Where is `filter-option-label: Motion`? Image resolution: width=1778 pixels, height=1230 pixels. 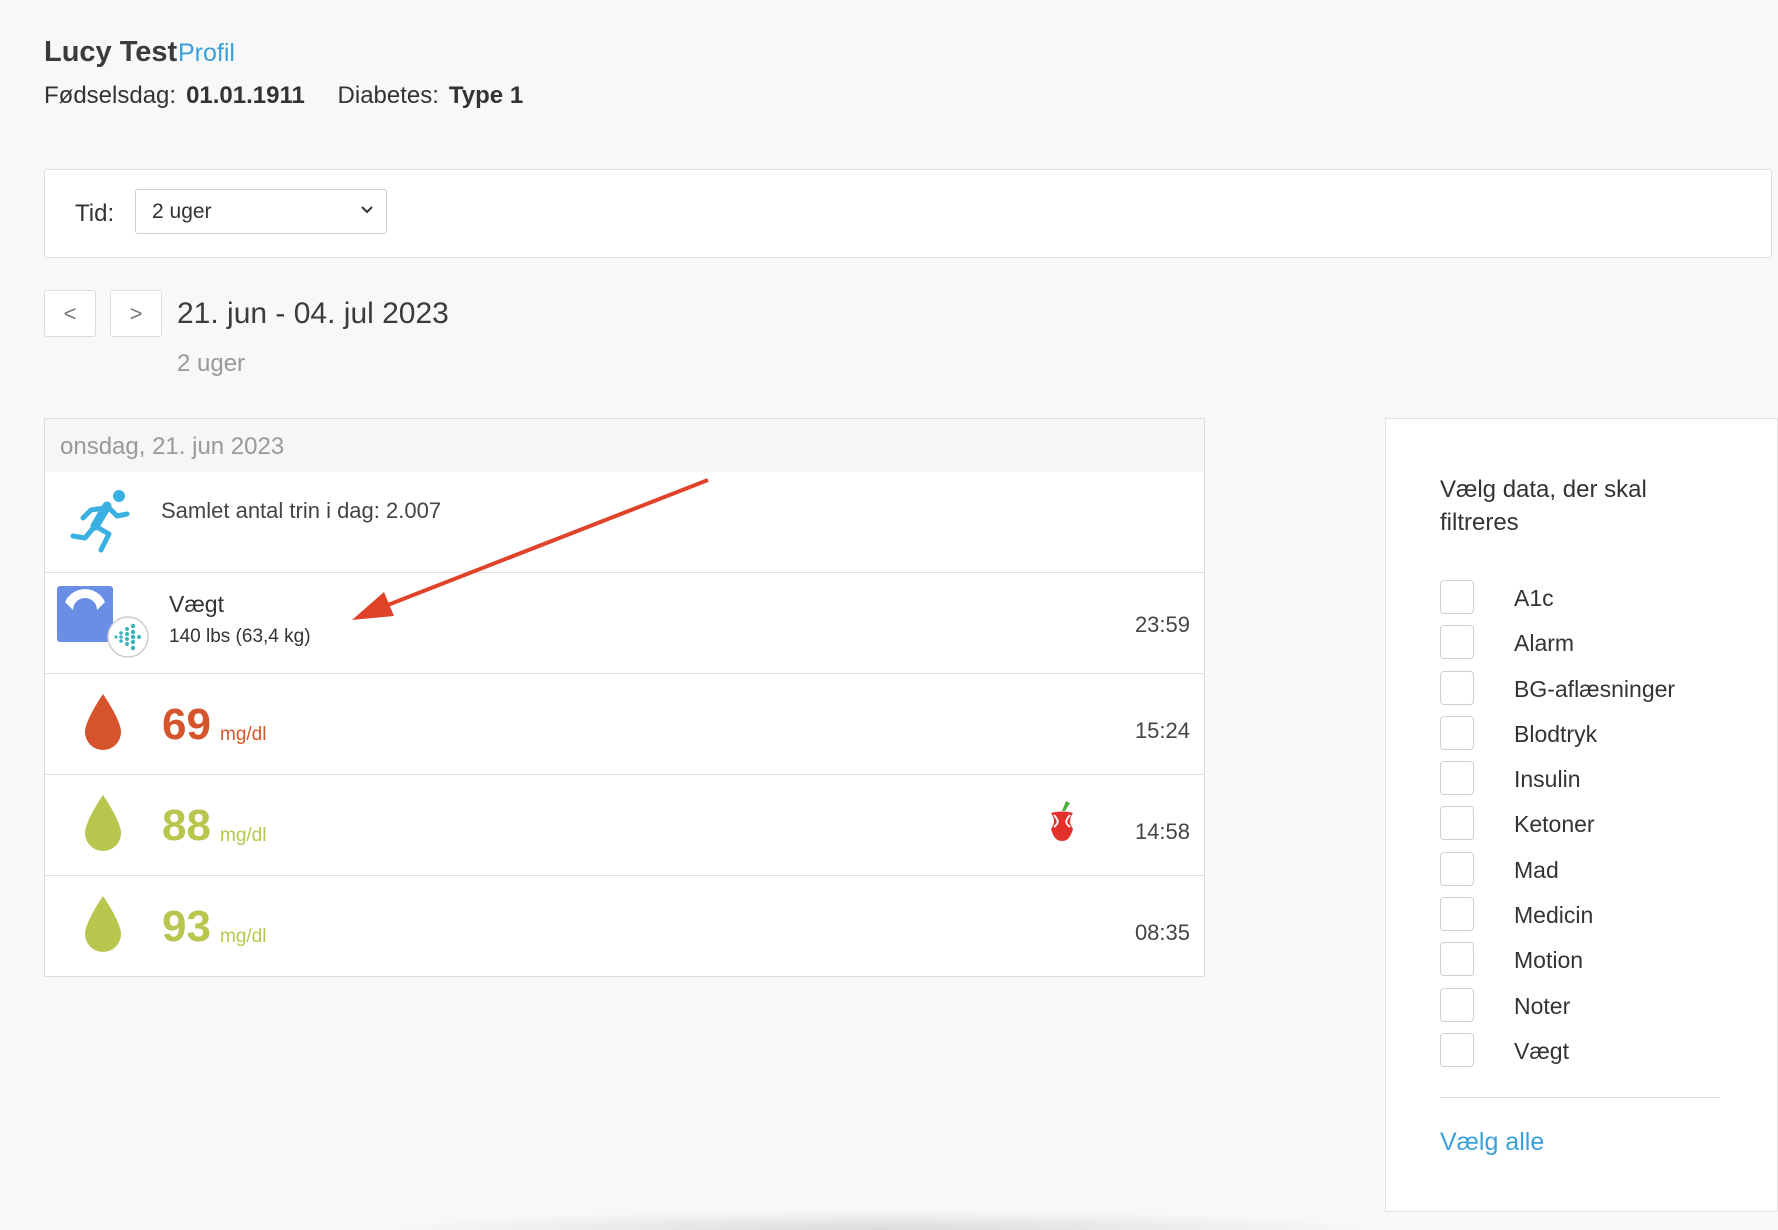 filter-option-label: Motion is located at coordinates (1549, 960).